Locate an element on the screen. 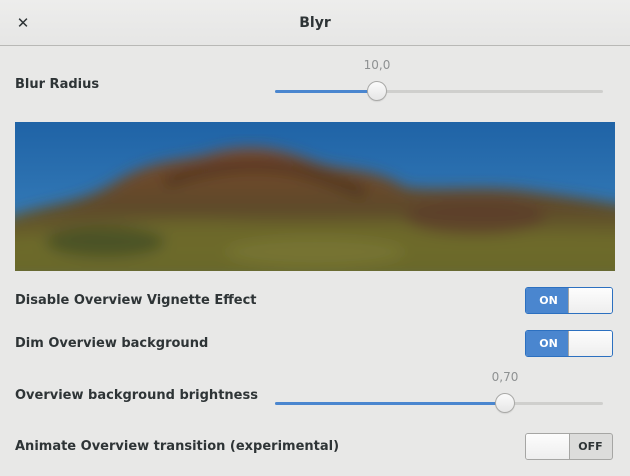 The height and width of the screenshot is (476, 630). dim-background-label: Dim Overview background is located at coordinates (112, 343).